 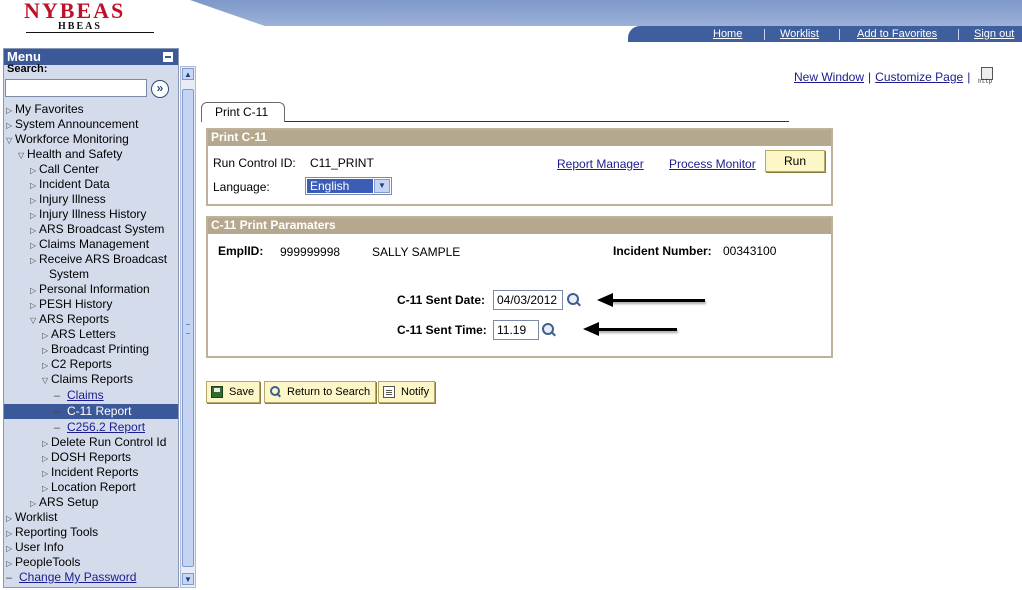 What do you see at coordinates (243, 112) in the screenshot?
I see `tab-print-c11: Print C-11` at bounding box center [243, 112].